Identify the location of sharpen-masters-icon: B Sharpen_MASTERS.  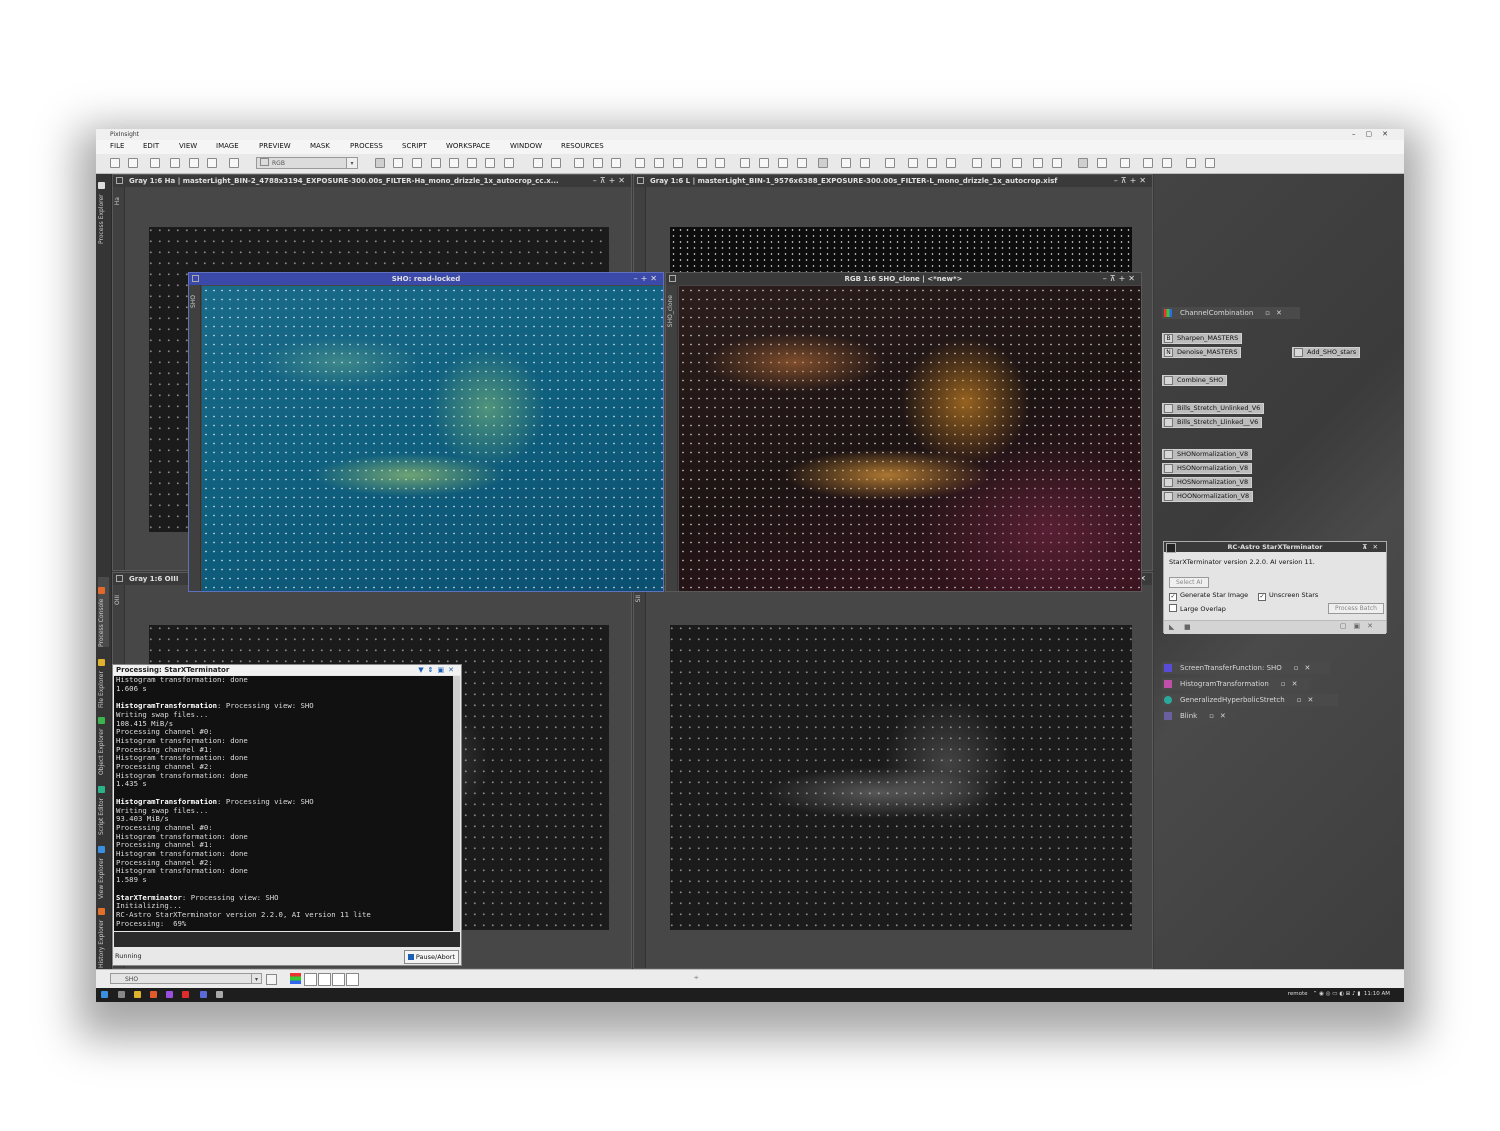
(1202, 338).